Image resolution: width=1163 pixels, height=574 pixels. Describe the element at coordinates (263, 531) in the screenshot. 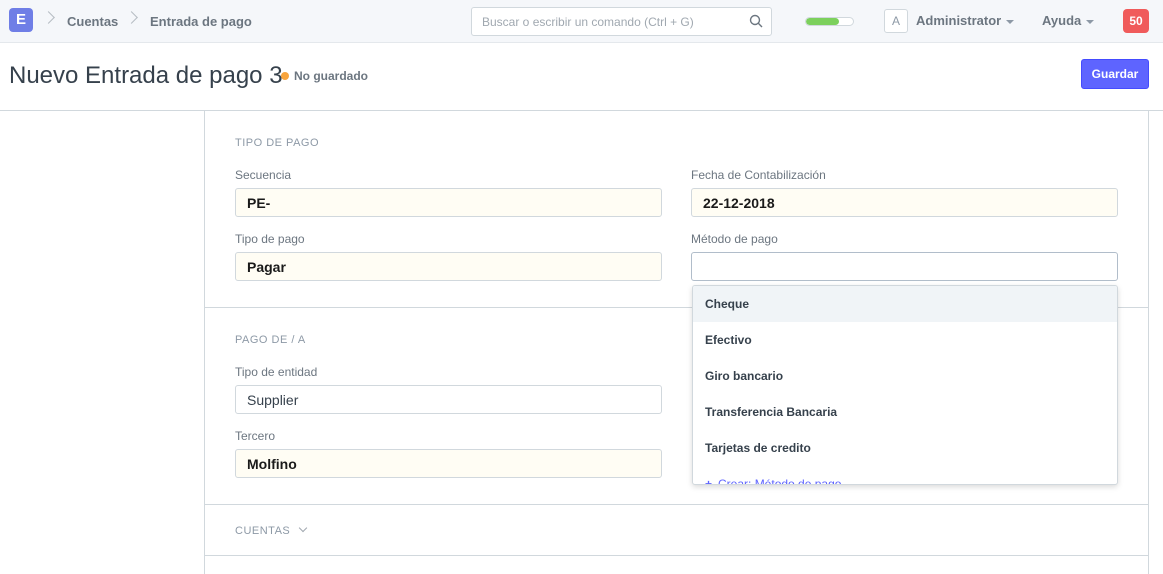

I see `section-heading-cuentas-label: CUENTAS` at that location.